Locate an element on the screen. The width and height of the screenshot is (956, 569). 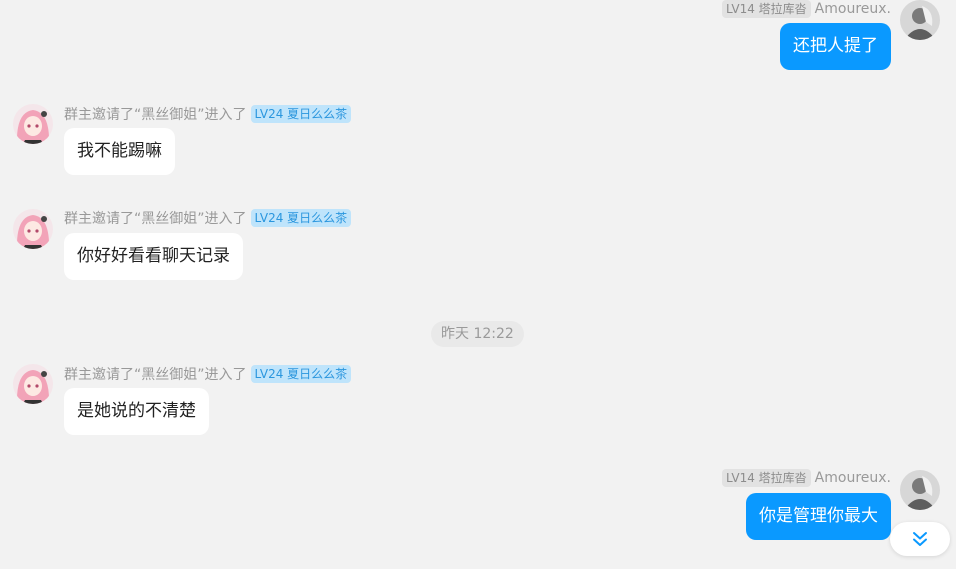
timestamp-divider: 昨天 12:22 is located at coordinates (477, 334).